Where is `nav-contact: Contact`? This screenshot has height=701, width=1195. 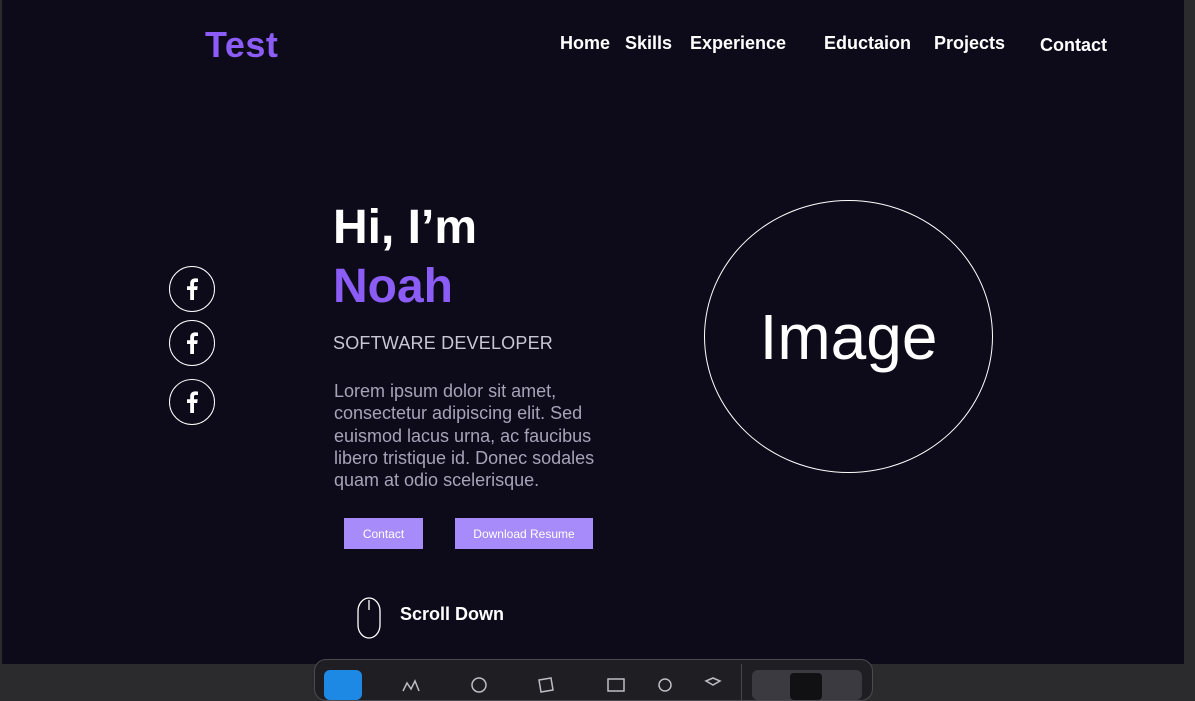 nav-contact: Contact is located at coordinates (1073, 45).